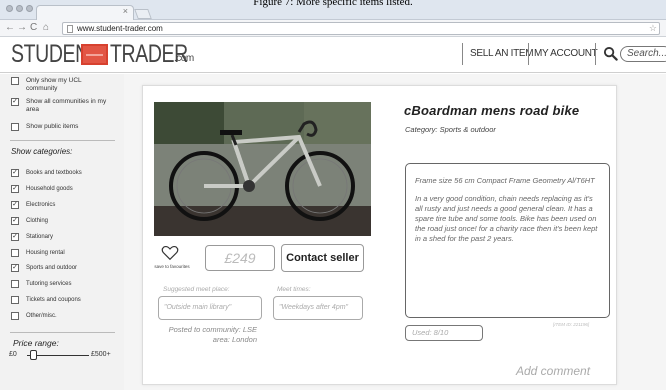  I want to click on category-label: Other/misc., so click(41, 316).